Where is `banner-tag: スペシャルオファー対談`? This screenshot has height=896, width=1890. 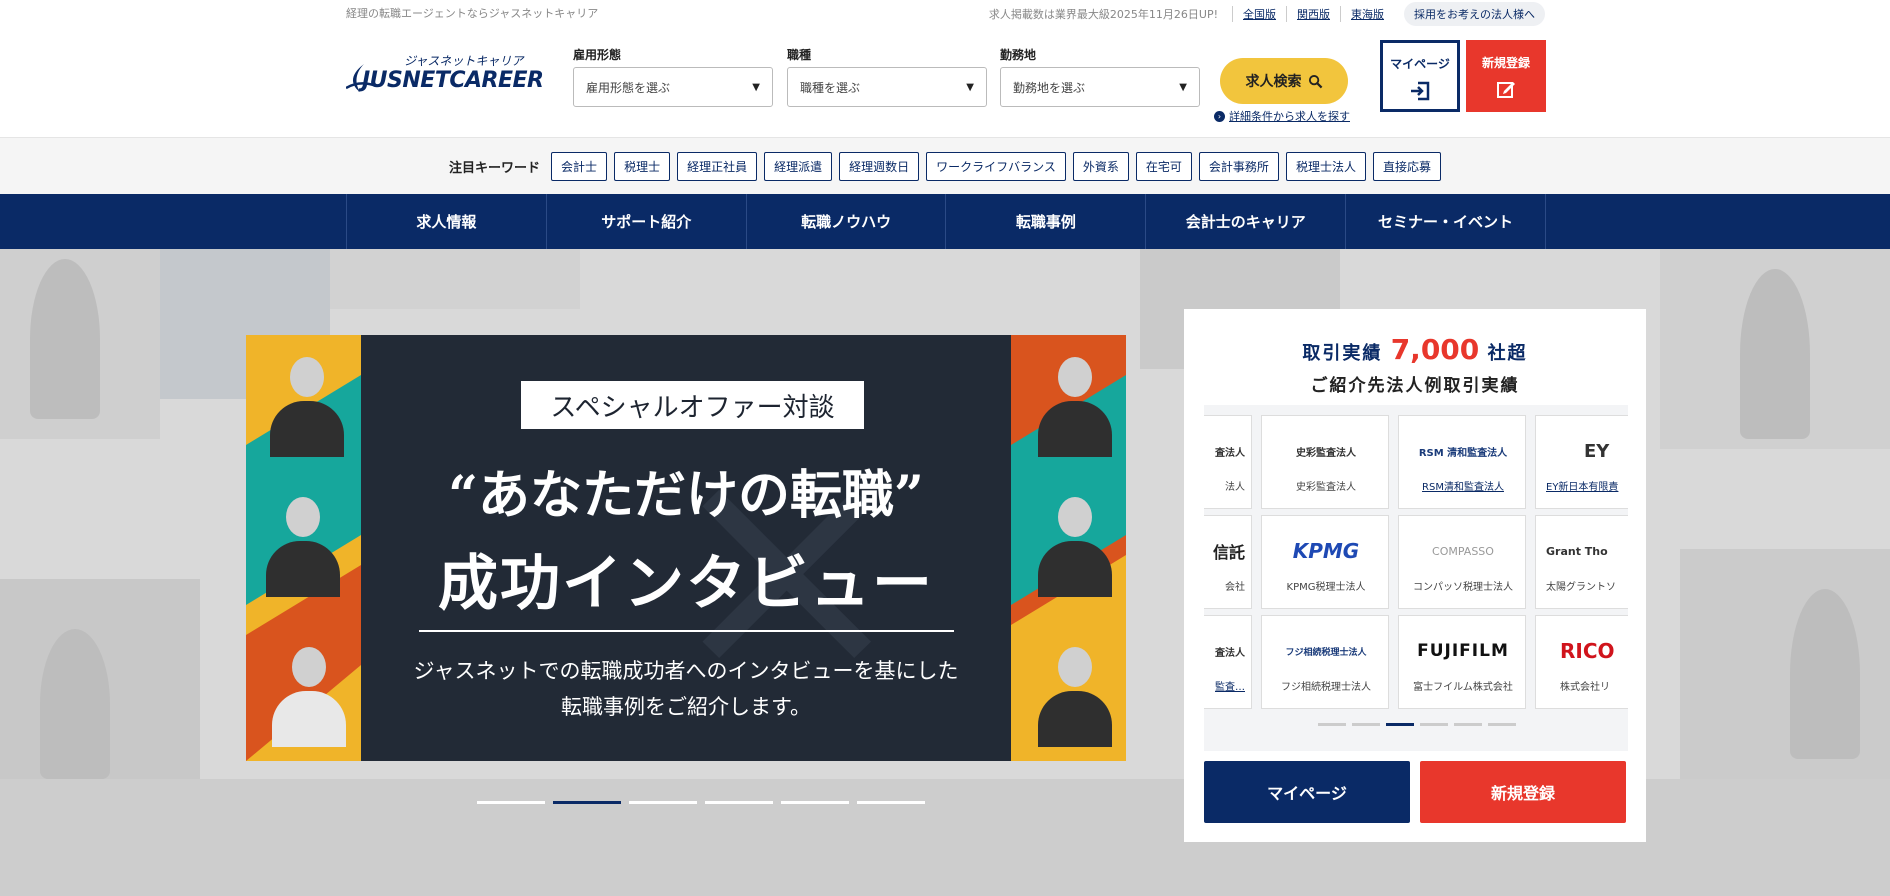
banner-tag: スペシャルオファー対談 is located at coordinates (692, 405).